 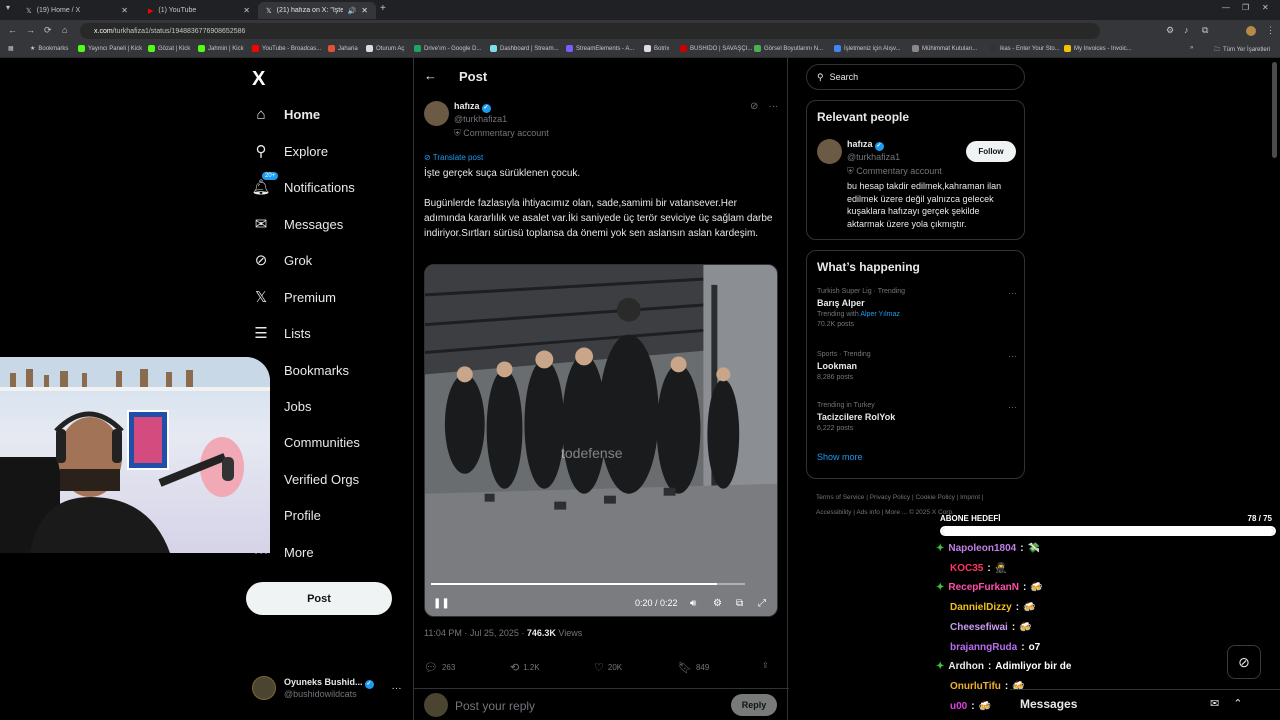 I want to click on bookmark-action: 🔖︎ 849, so click(x=693, y=667).